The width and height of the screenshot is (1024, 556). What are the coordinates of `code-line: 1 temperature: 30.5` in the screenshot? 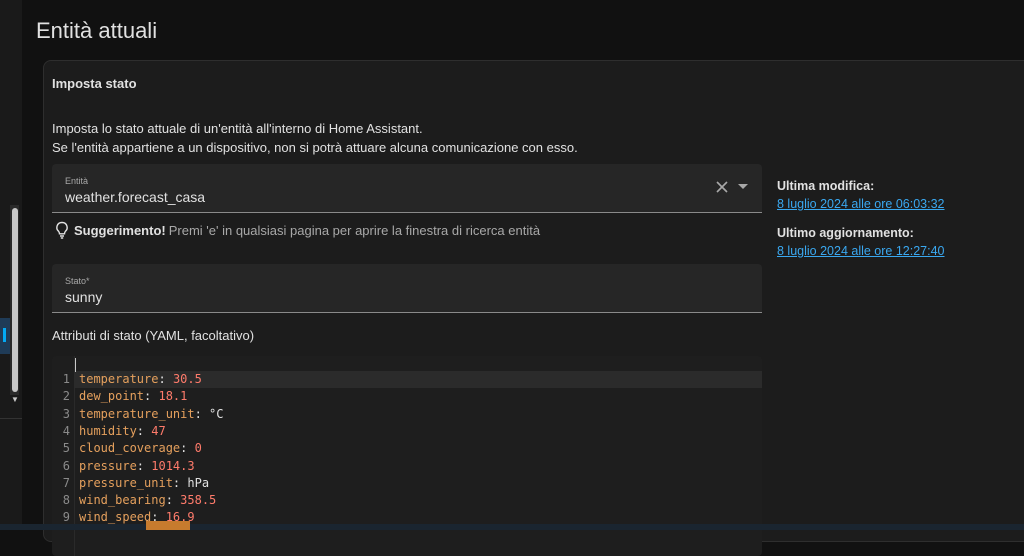 It's located at (127, 379).